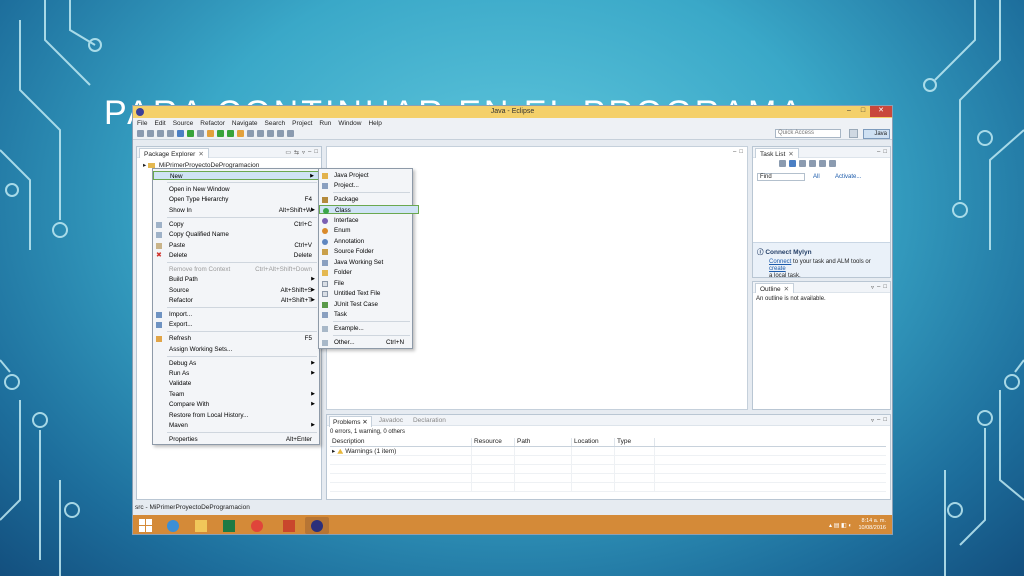  What do you see at coordinates (365, 220) in the screenshot?
I see `submenu-item-interface: Interface` at bounding box center [365, 220].